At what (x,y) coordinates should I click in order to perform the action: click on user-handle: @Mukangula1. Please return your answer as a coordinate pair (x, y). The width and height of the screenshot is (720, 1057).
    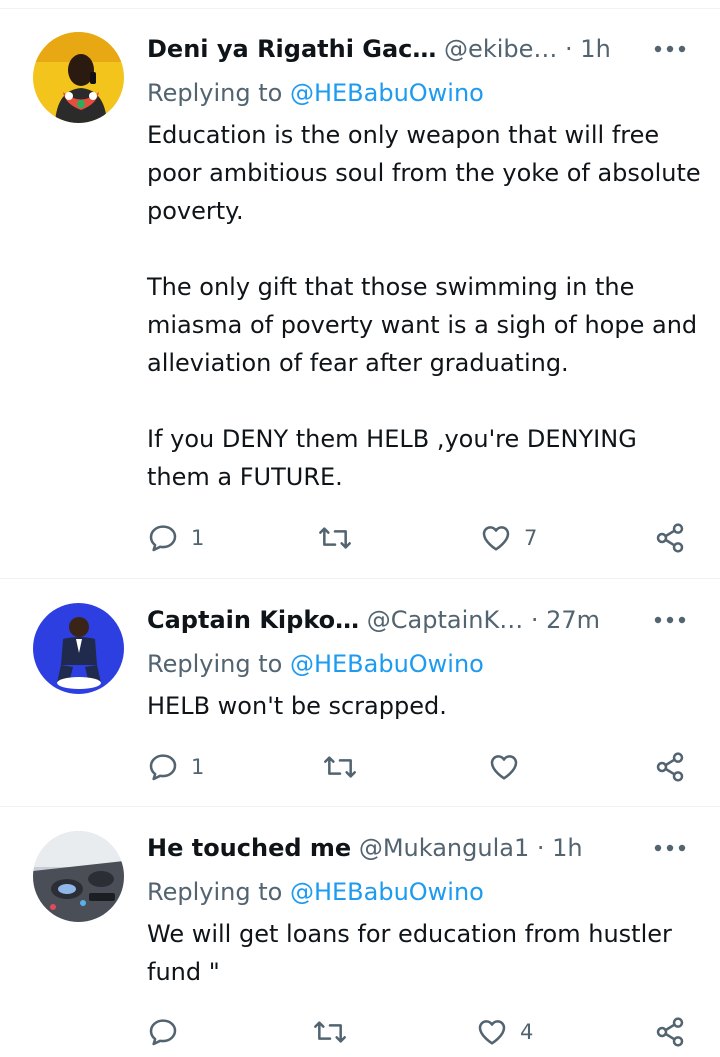
    Looking at the image, I should click on (444, 848).